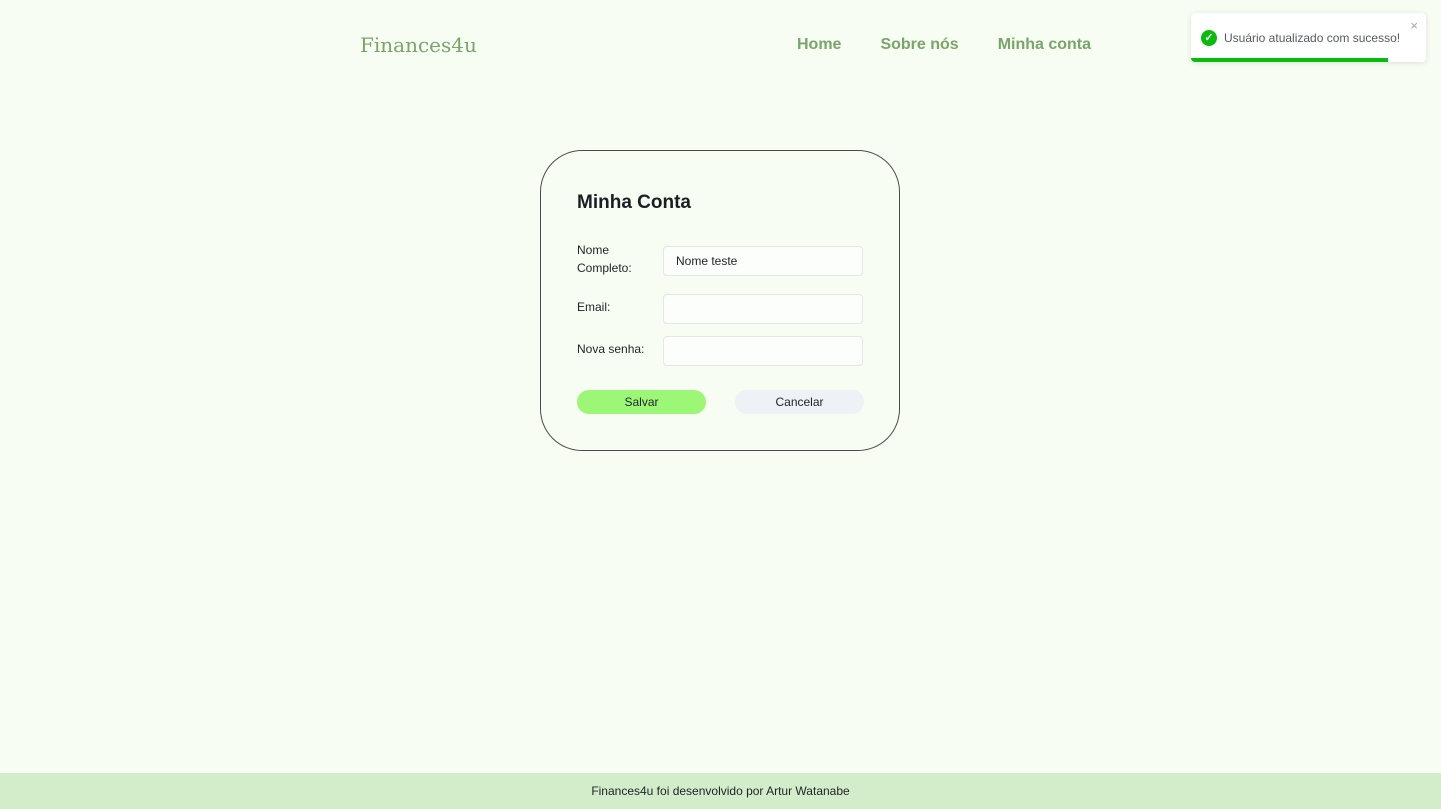 This screenshot has width=1441, height=809. What do you see at coordinates (641, 402) in the screenshot?
I see `save-button: Salvar` at bounding box center [641, 402].